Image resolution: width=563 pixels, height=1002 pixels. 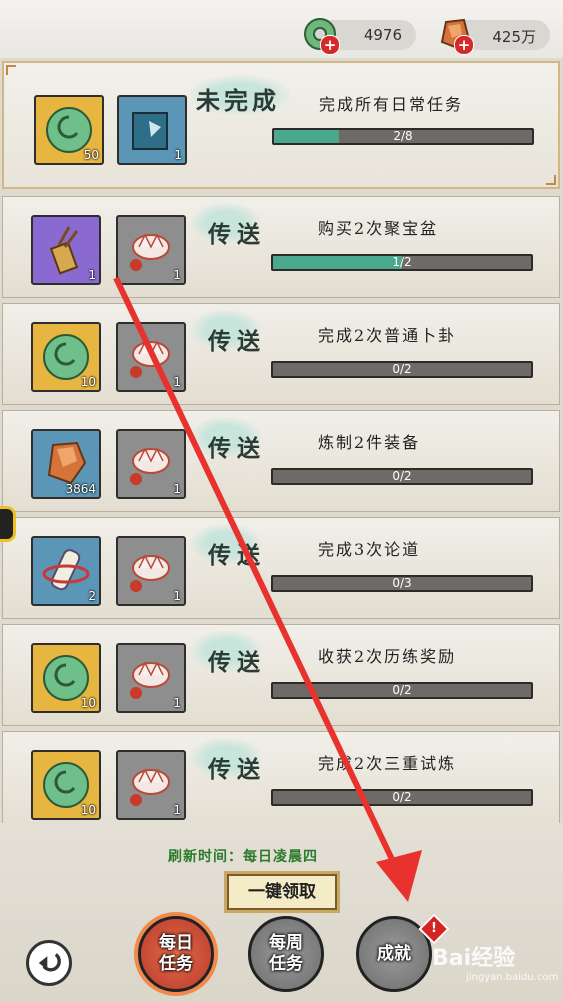 I want to click on watermark-brand: Bai经验, so click(x=474, y=958).